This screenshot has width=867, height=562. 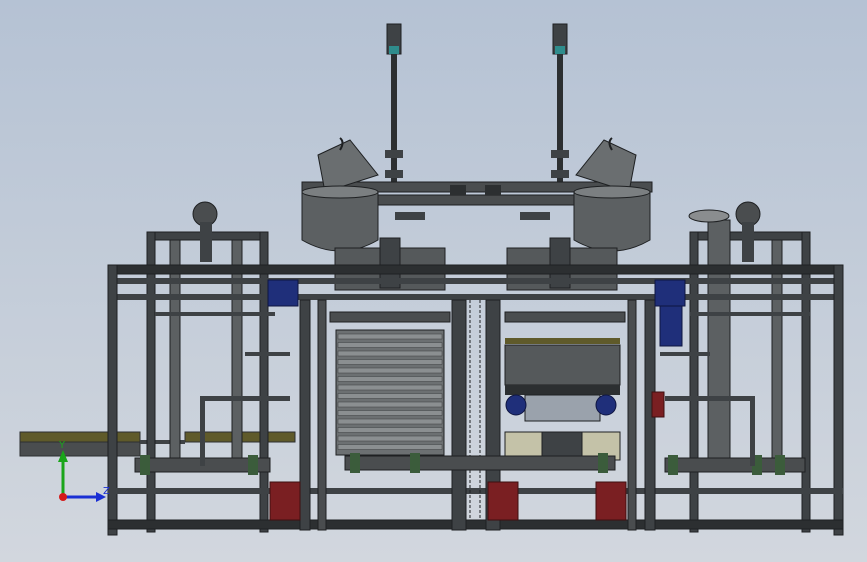 I want to click on z-axis-label: Z, so click(x=106, y=491).